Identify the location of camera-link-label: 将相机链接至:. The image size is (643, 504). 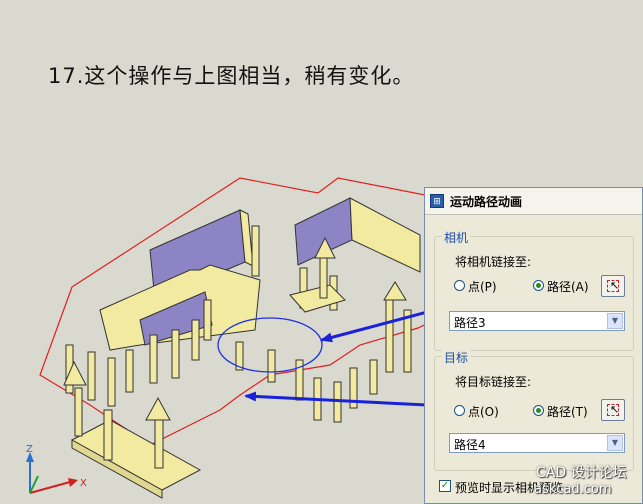
(493, 262).